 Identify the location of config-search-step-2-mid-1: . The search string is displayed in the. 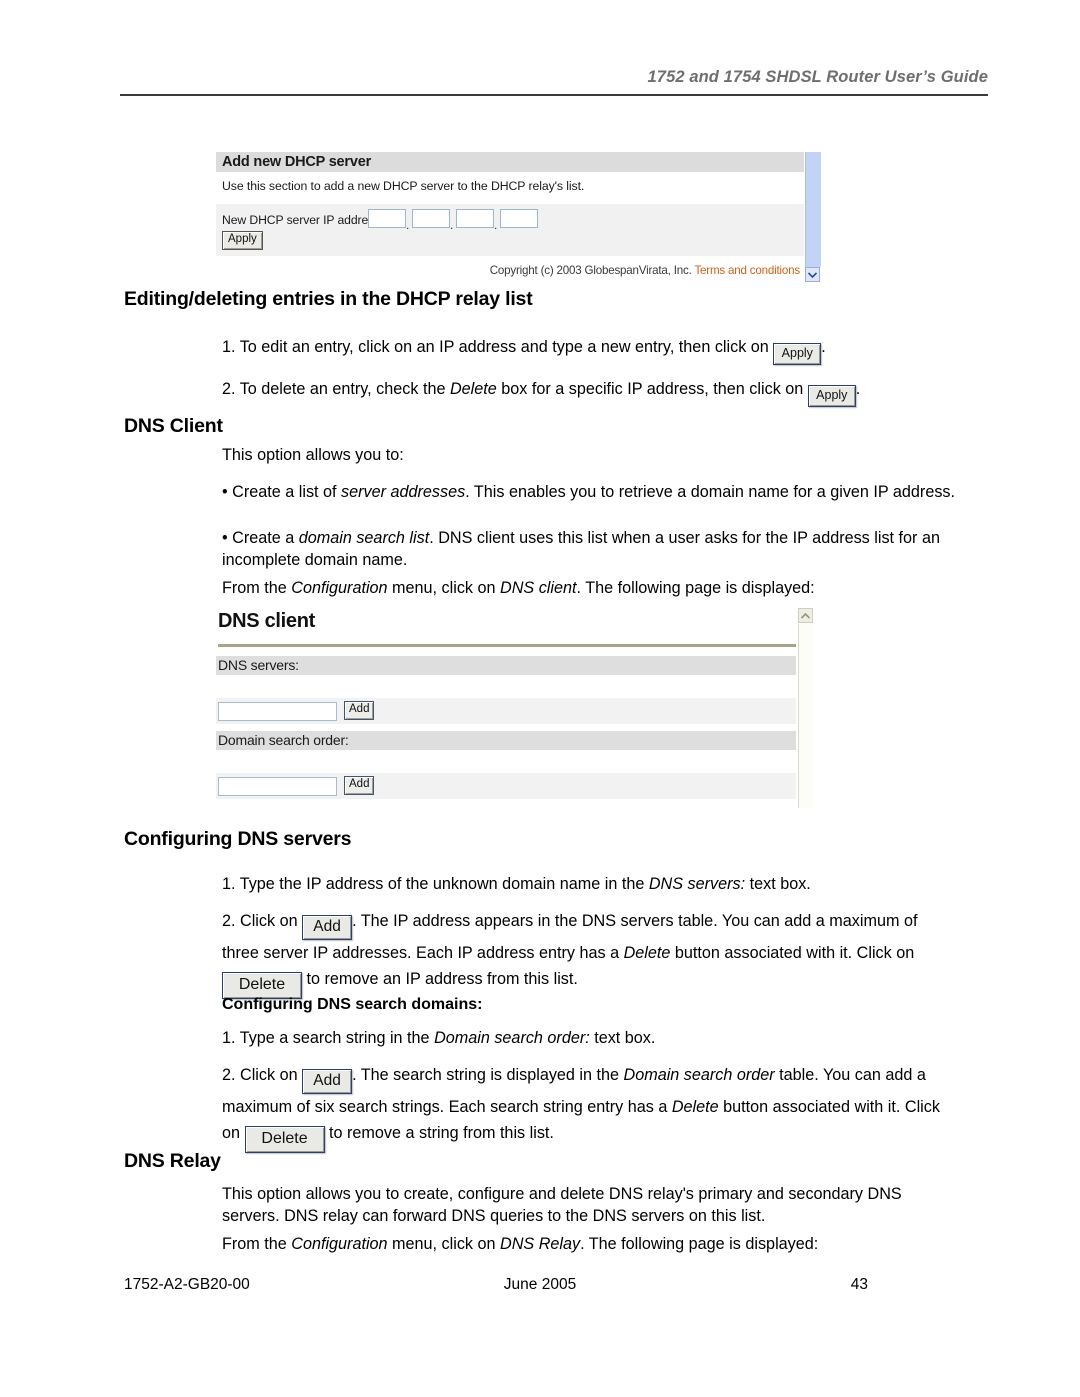
(488, 1075).